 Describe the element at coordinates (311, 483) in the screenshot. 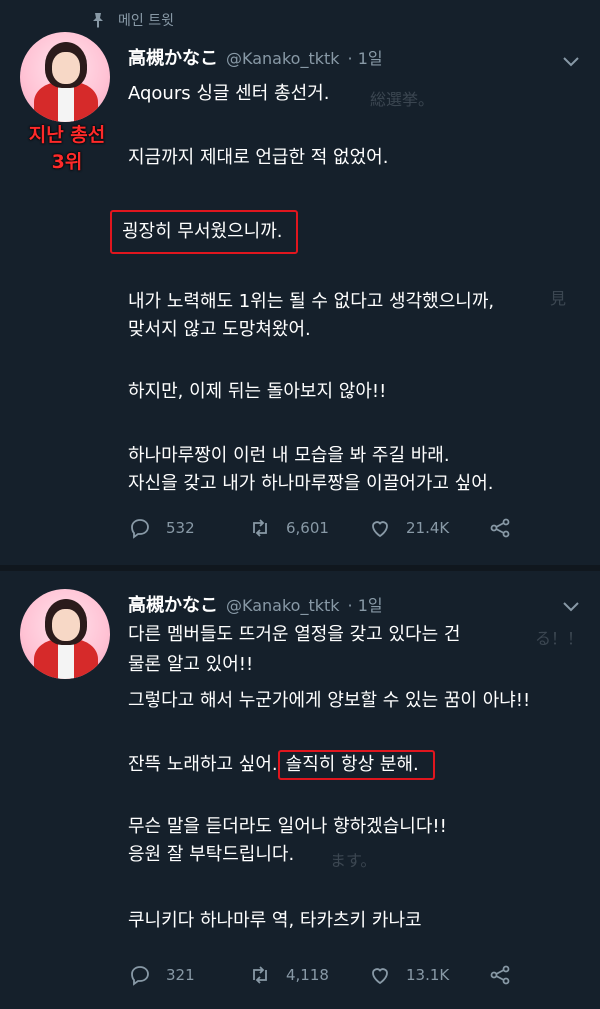

I see `tweet-line: 자신을 갖고 내가 하나마루짱을 이끌어가고 싶어.` at that location.